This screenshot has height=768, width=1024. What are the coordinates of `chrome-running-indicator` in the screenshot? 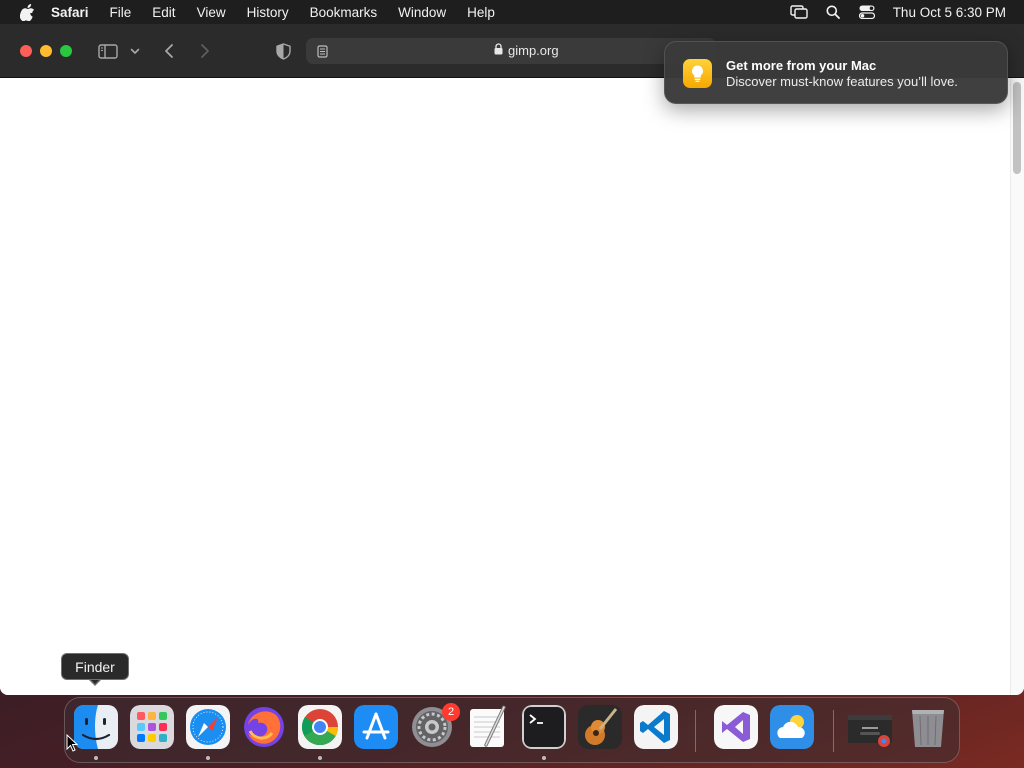 It's located at (320, 758).